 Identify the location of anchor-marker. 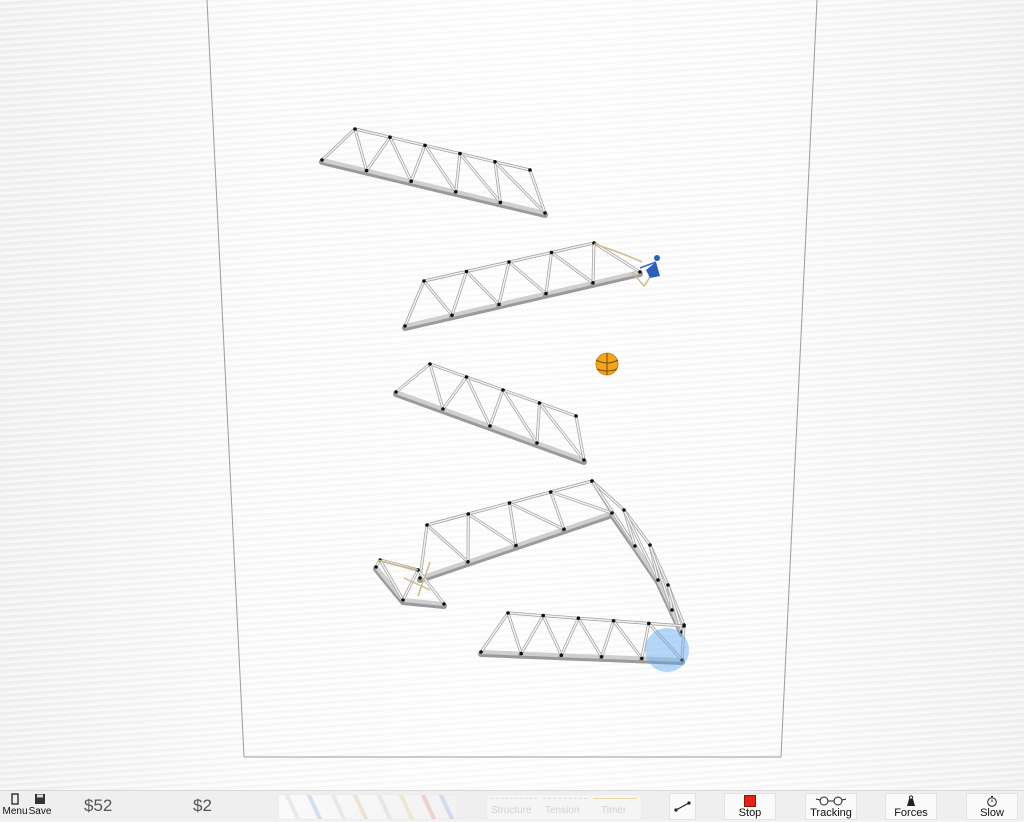
(667, 650).